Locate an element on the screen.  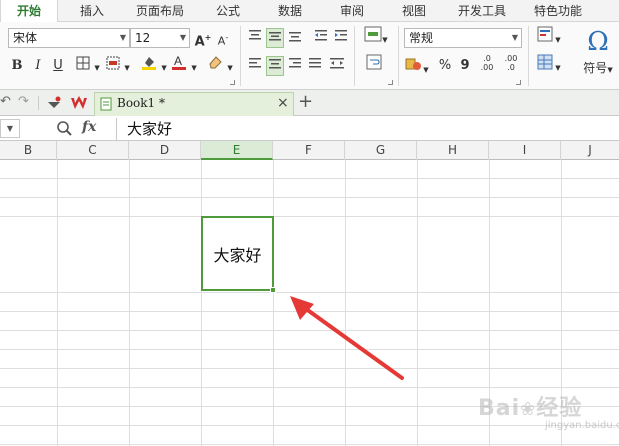
tab-formulas: 公式 is located at coordinates (228, 11).